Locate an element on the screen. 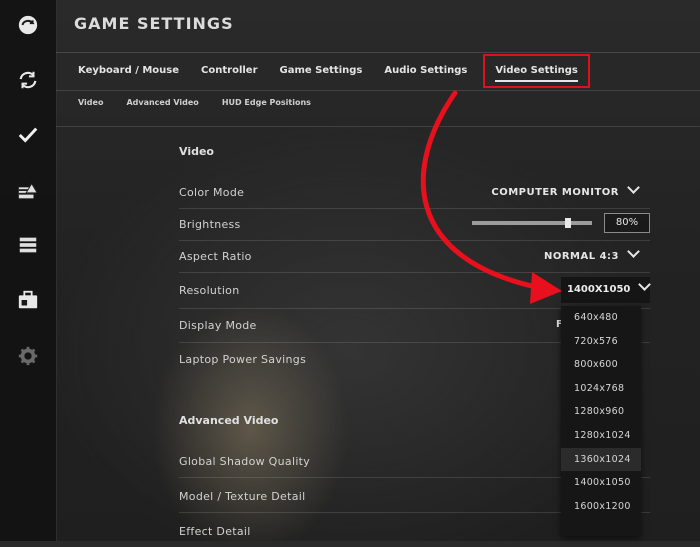 The width and height of the screenshot is (700, 547). subtab-video: Video is located at coordinates (90, 102).